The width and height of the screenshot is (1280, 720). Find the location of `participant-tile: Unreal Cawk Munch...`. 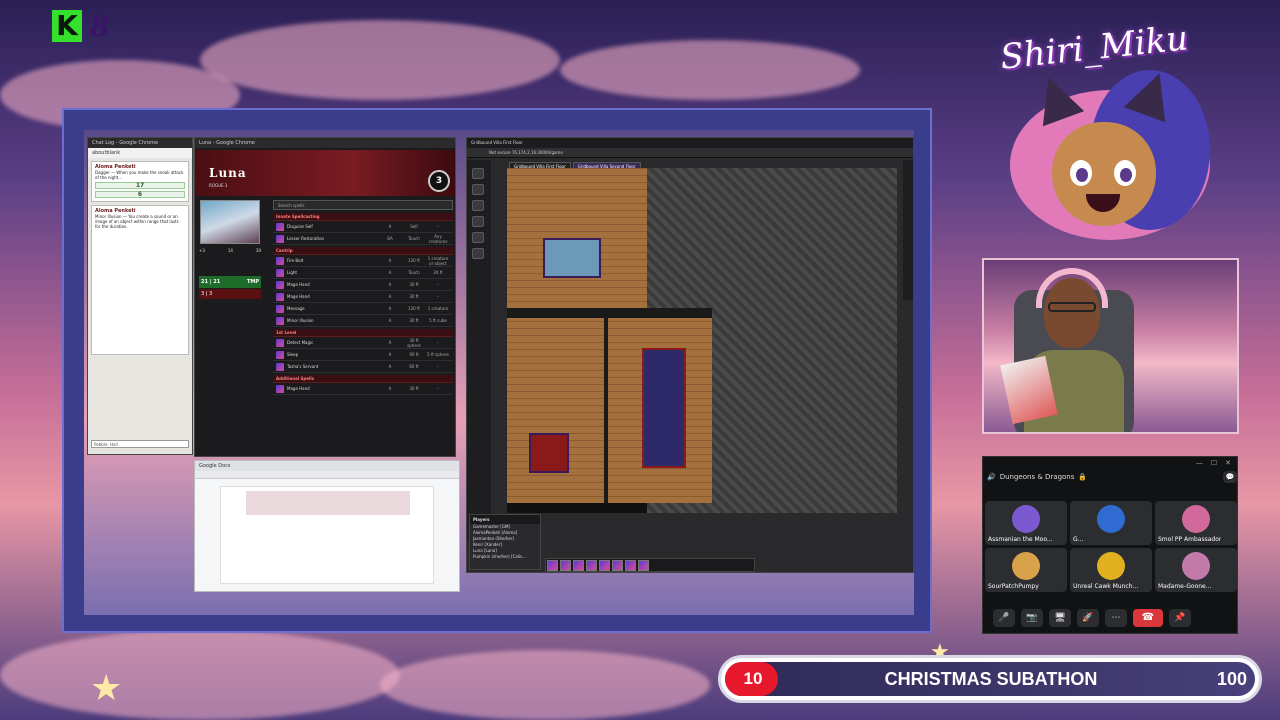

participant-tile: Unreal Cawk Munch... is located at coordinates (1111, 570).